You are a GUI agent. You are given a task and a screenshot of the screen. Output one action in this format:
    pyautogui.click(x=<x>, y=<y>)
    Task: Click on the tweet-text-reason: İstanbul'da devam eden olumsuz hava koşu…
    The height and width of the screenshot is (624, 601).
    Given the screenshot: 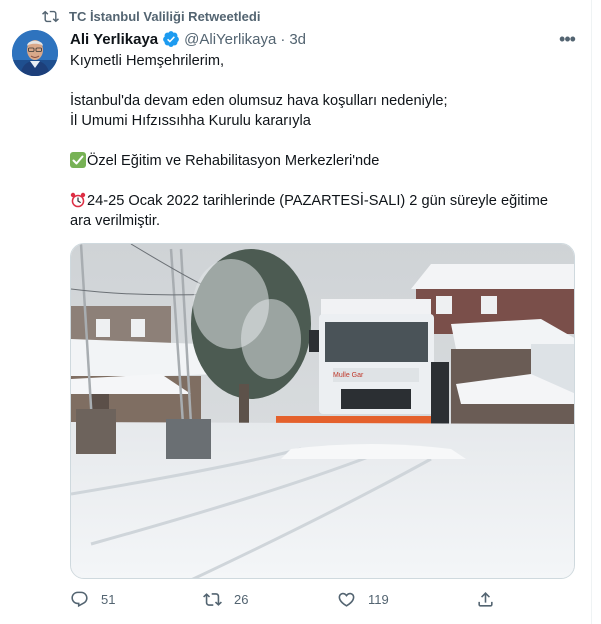 What is the action you would take?
    pyautogui.click(x=320, y=111)
    